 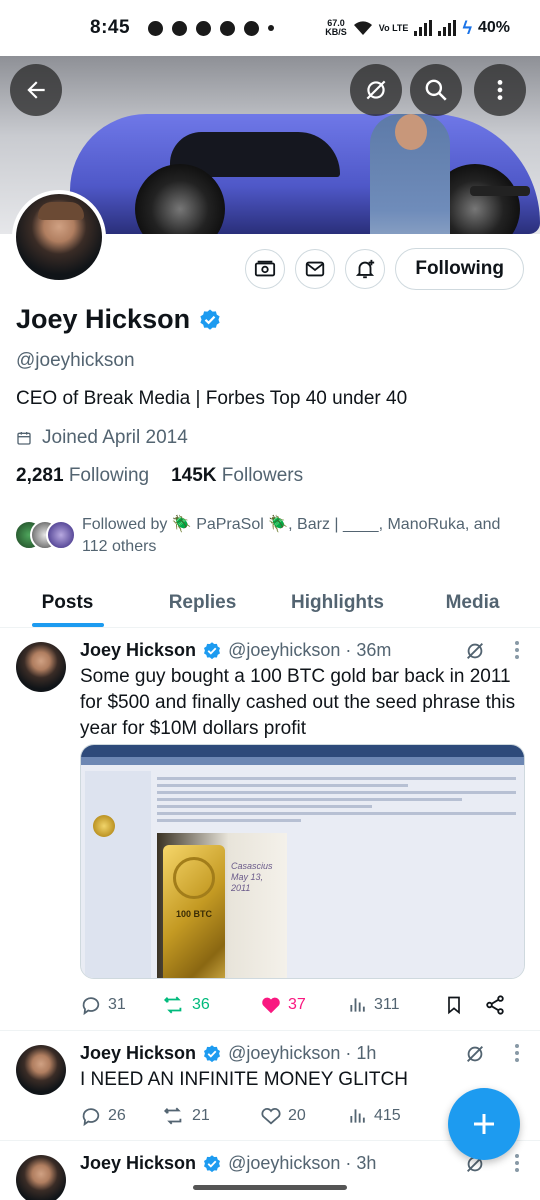 What do you see at coordinates (237, 476) in the screenshot?
I see `followers-stat: 145K Followers` at bounding box center [237, 476].